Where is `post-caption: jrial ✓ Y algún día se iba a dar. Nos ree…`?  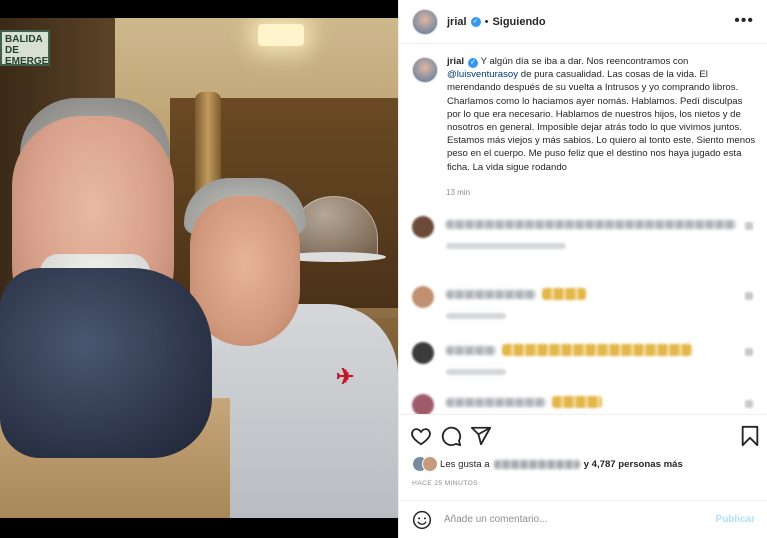 post-caption: jrial ✓ Y algún día se iba a dar. Nos ree… is located at coordinates (584, 114).